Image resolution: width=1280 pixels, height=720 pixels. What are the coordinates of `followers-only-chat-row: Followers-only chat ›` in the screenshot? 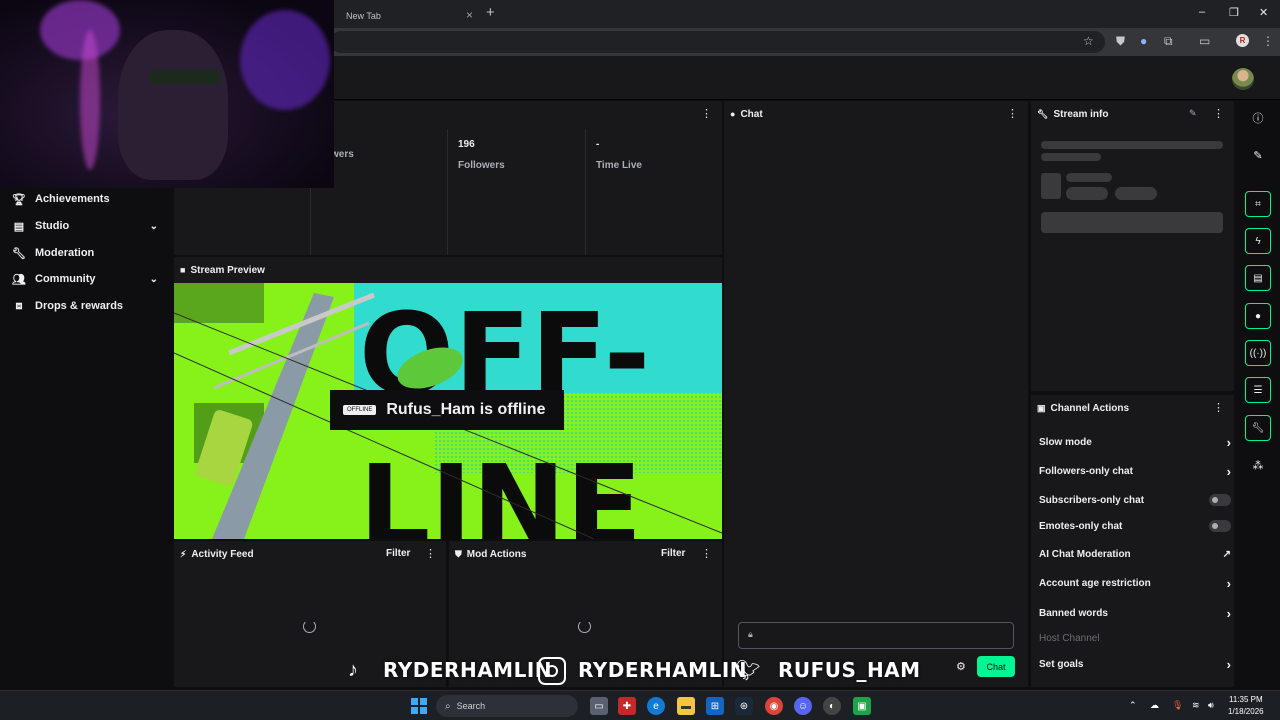 It's located at (1135, 471).